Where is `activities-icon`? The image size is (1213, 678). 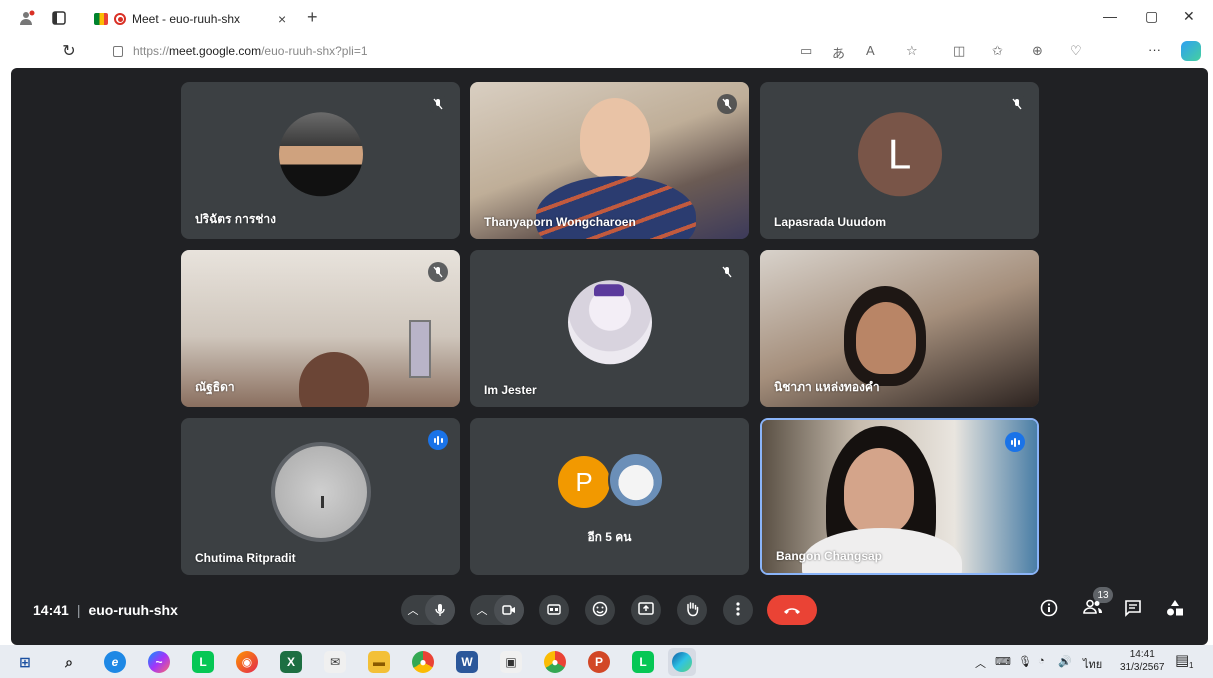
activities-icon is located at coordinates (1175, 610).